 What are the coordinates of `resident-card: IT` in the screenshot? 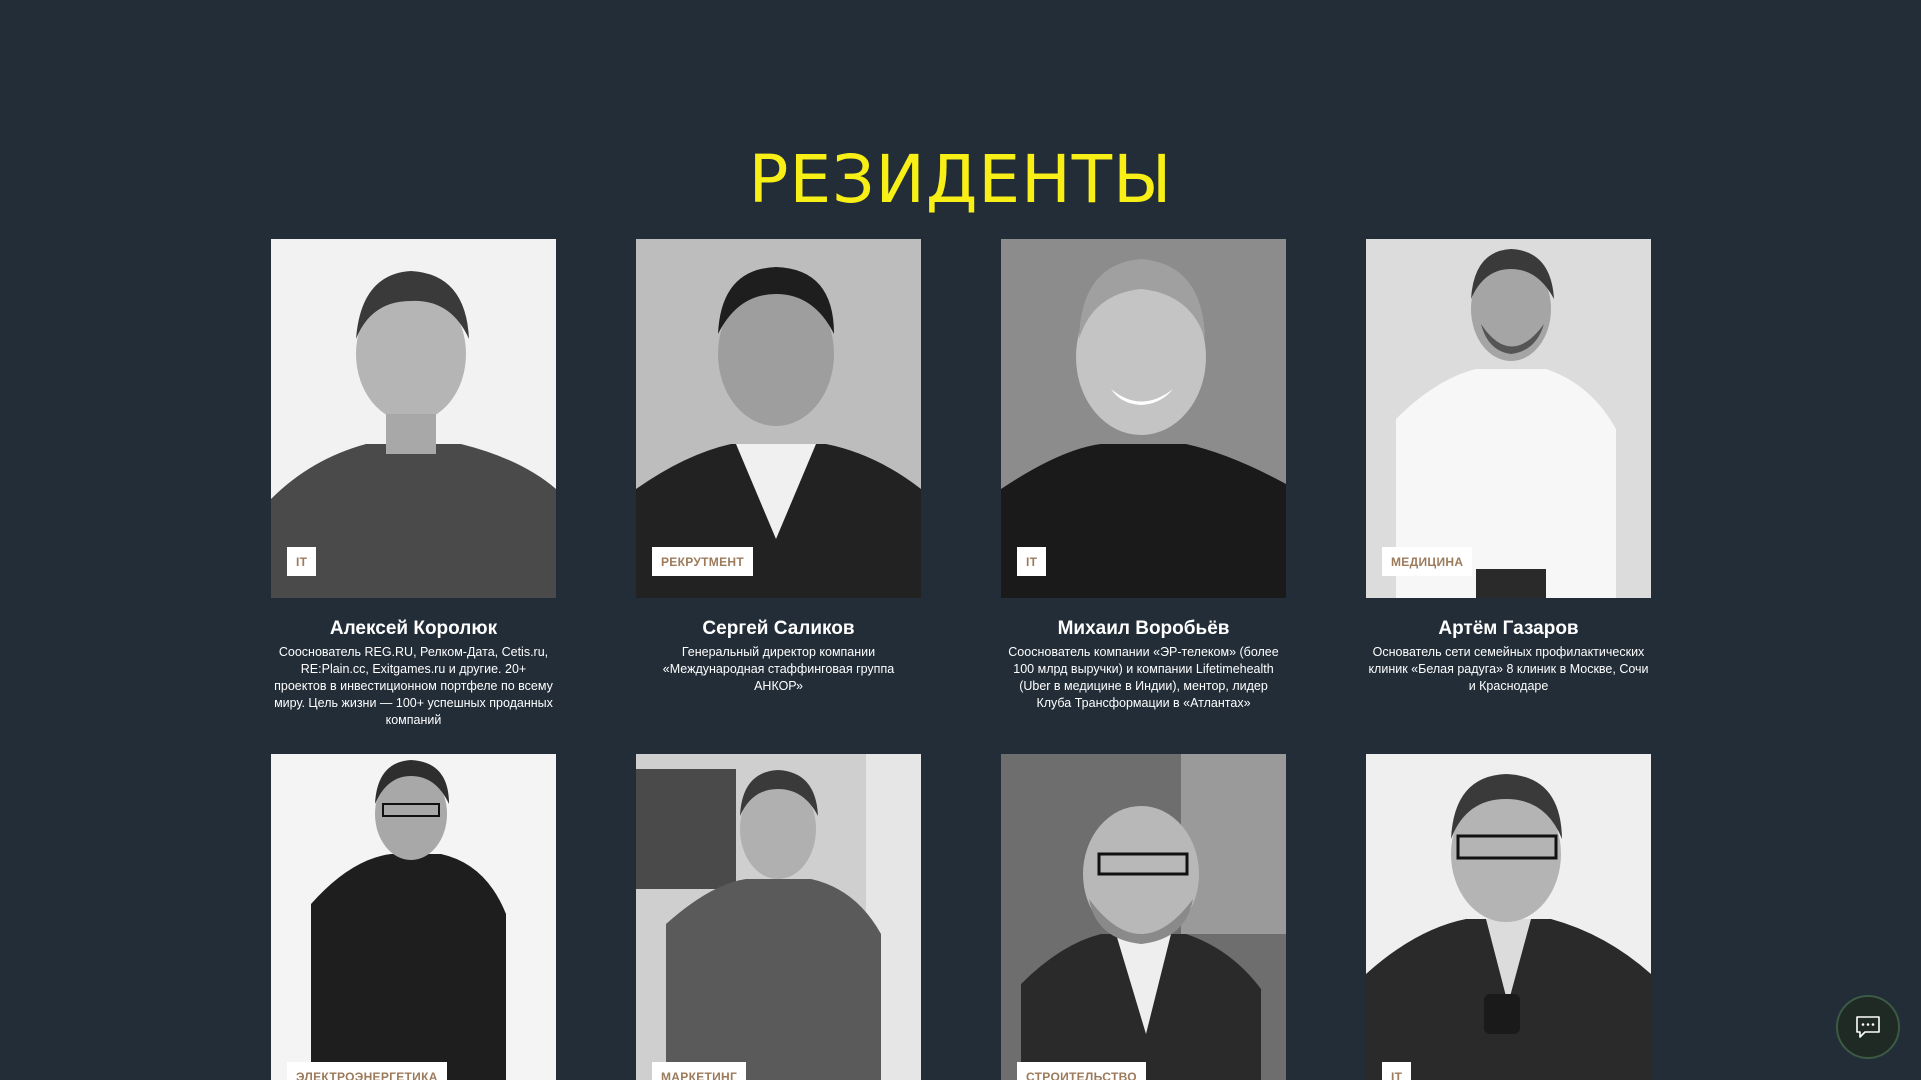 It's located at (1508, 917).